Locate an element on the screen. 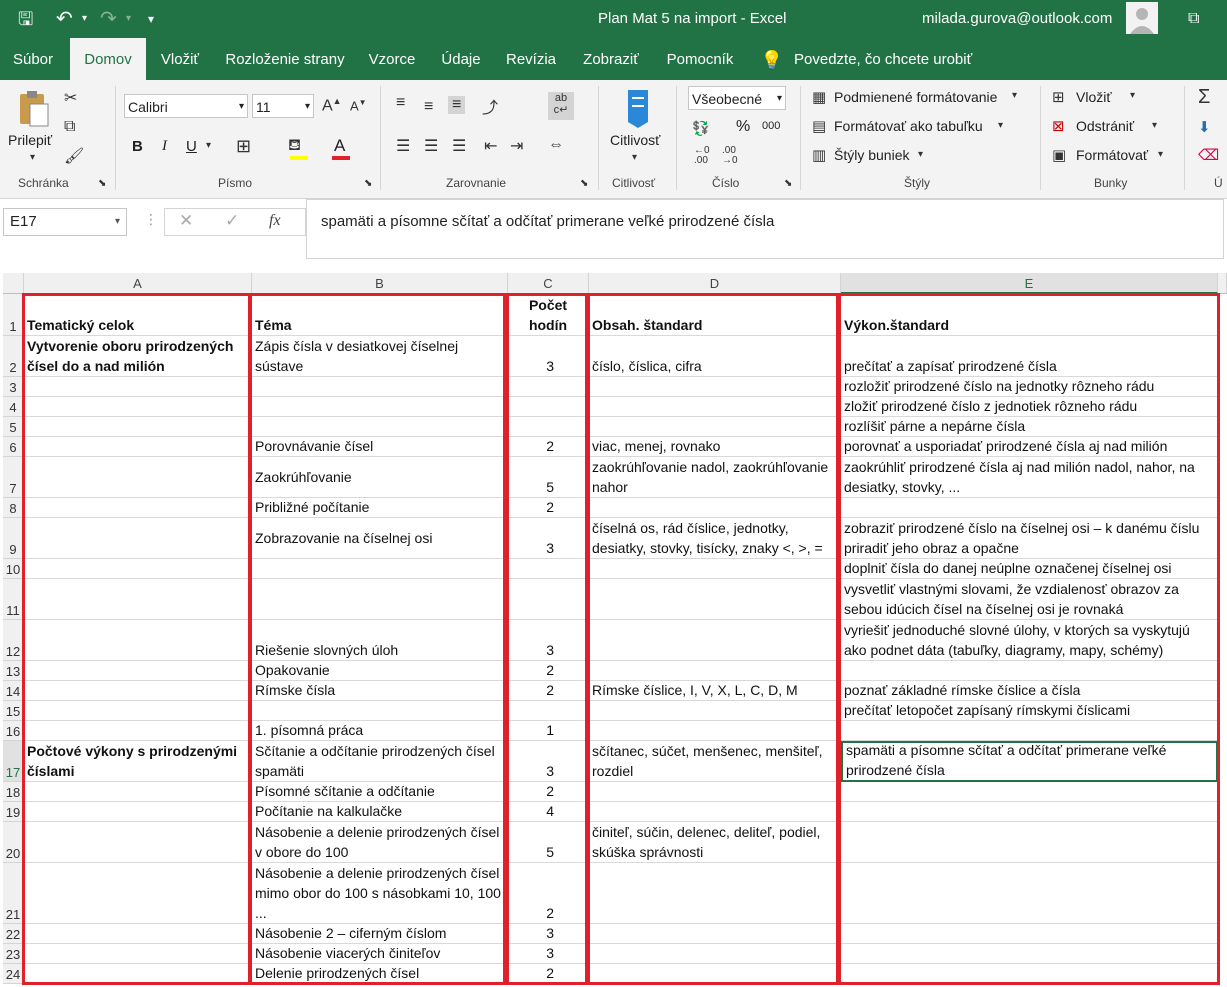 The image size is (1227, 987). cell-a7 is located at coordinates (138, 477).